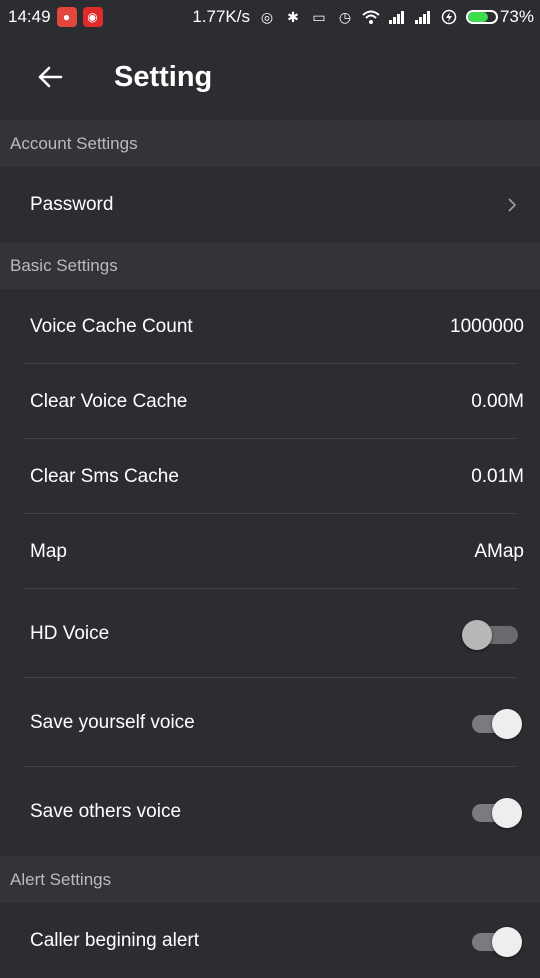  What do you see at coordinates (270, 633) in the screenshot?
I see `hd-voice-row: HD Voice` at bounding box center [270, 633].